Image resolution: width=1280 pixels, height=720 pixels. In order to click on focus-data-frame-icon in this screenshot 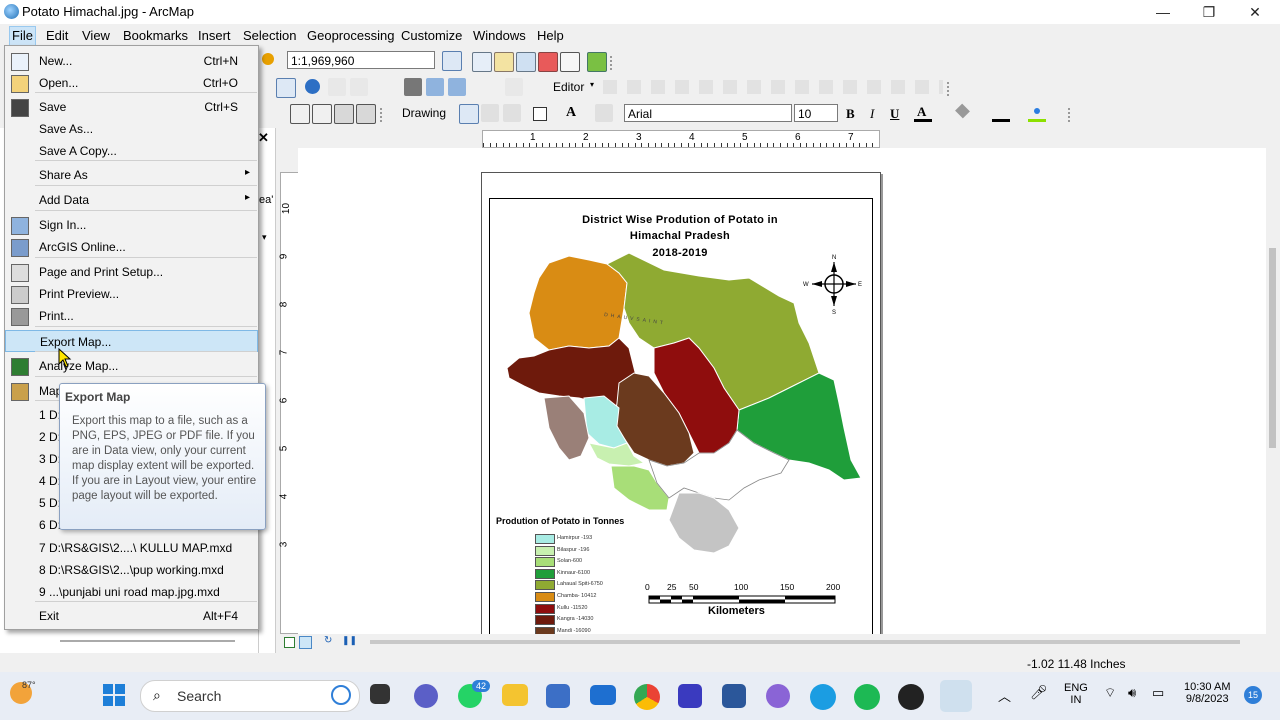, I will do `click(344, 114)`.